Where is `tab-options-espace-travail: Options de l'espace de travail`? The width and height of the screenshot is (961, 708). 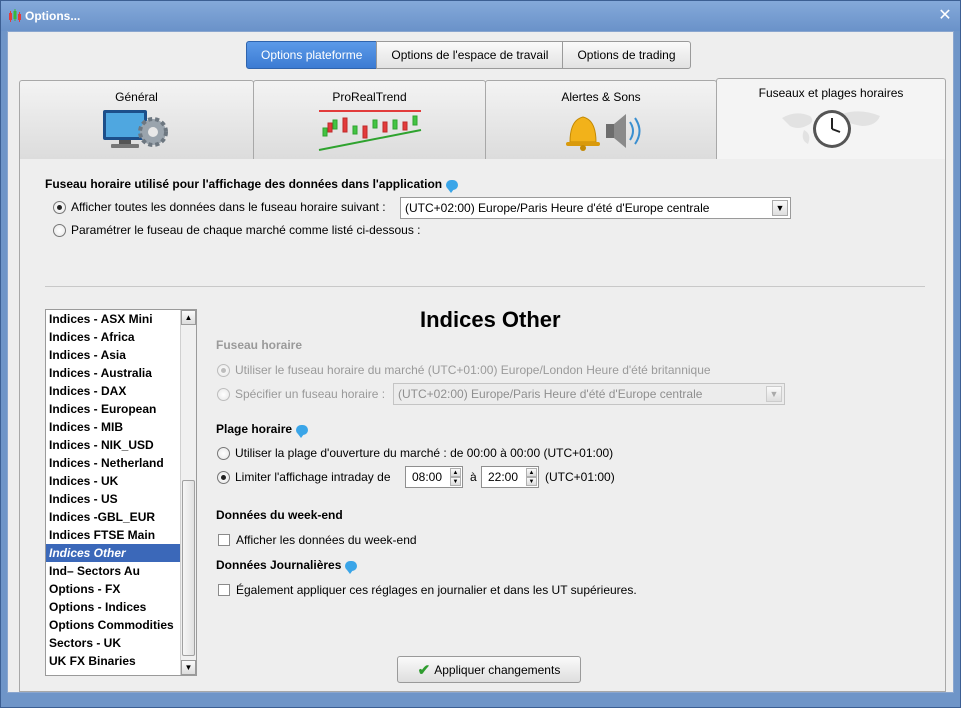 tab-options-espace-travail: Options de l'espace de travail is located at coordinates (470, 55).